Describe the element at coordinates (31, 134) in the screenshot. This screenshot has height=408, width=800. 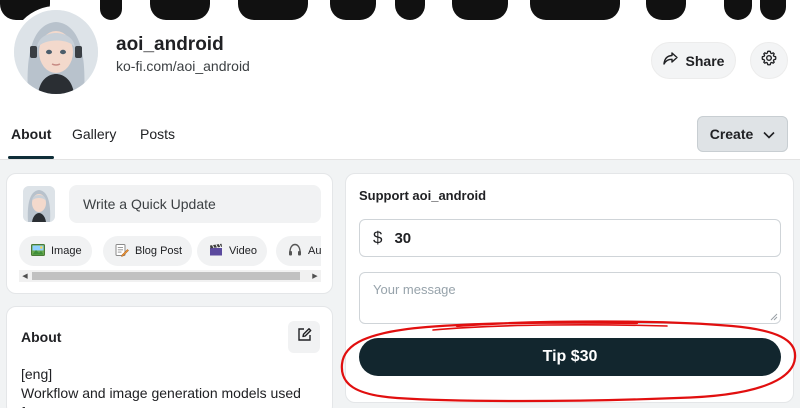
I see `tab-about: About` at that location.